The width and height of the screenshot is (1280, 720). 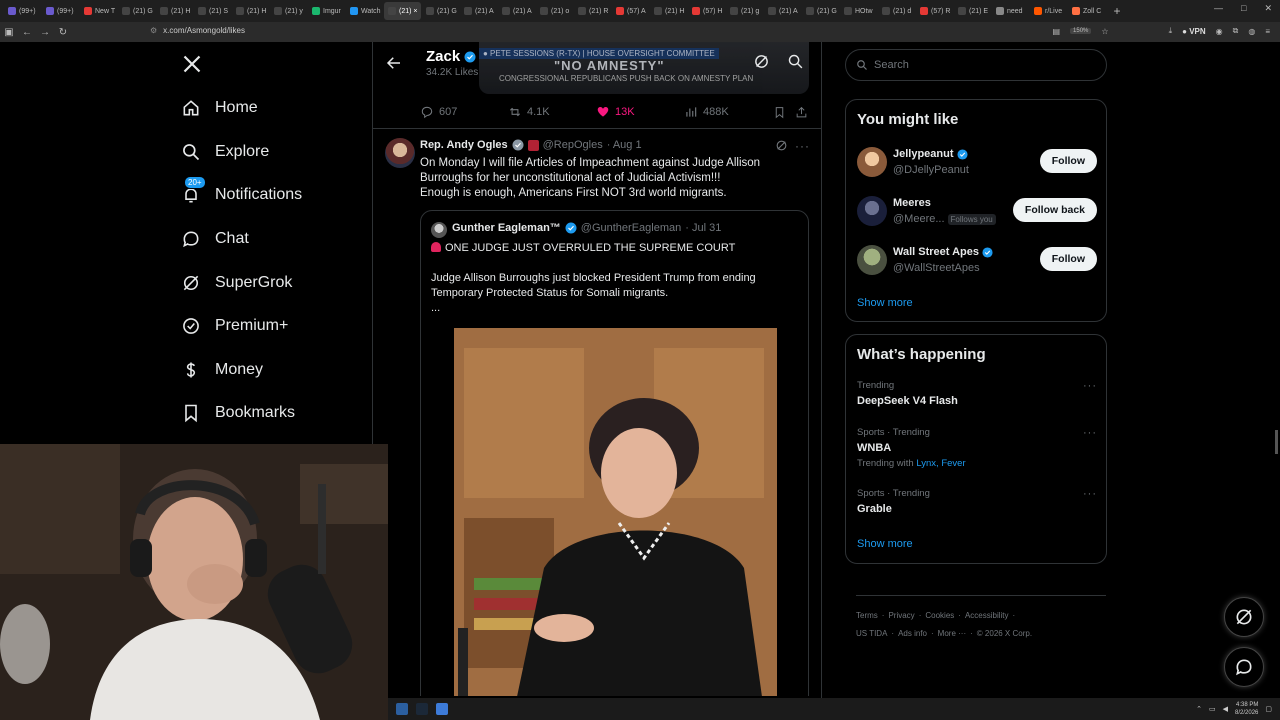 What do you see at coordinates (63, 32) in the screenshot?
I see `reload-icon: ↻` at bounding box center [63, 32].